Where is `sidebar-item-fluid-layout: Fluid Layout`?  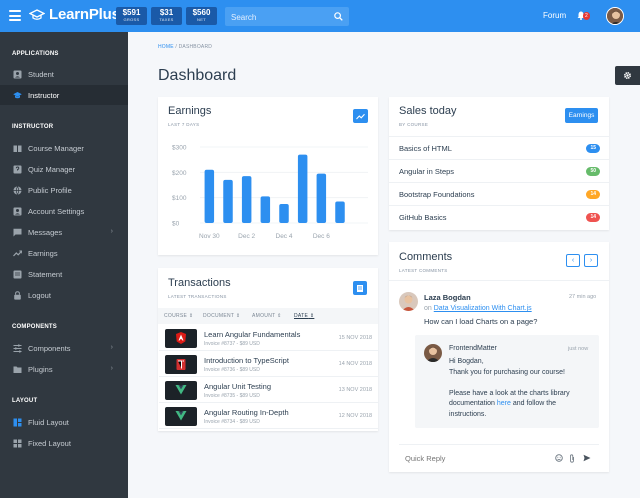 sidebar-item-fluid-layout: Fluid Layout is located at coordinates (64, 422).